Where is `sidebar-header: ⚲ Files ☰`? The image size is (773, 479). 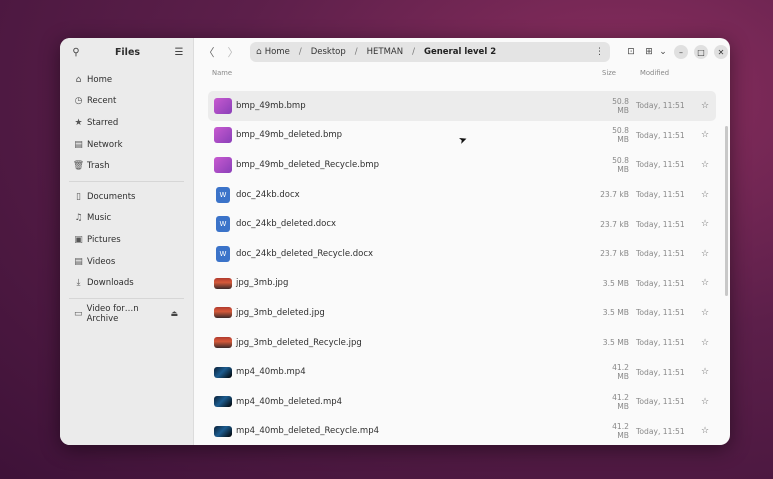
sidebar-header: ⚲ Files ☰ is located at coordinates (126, 52).